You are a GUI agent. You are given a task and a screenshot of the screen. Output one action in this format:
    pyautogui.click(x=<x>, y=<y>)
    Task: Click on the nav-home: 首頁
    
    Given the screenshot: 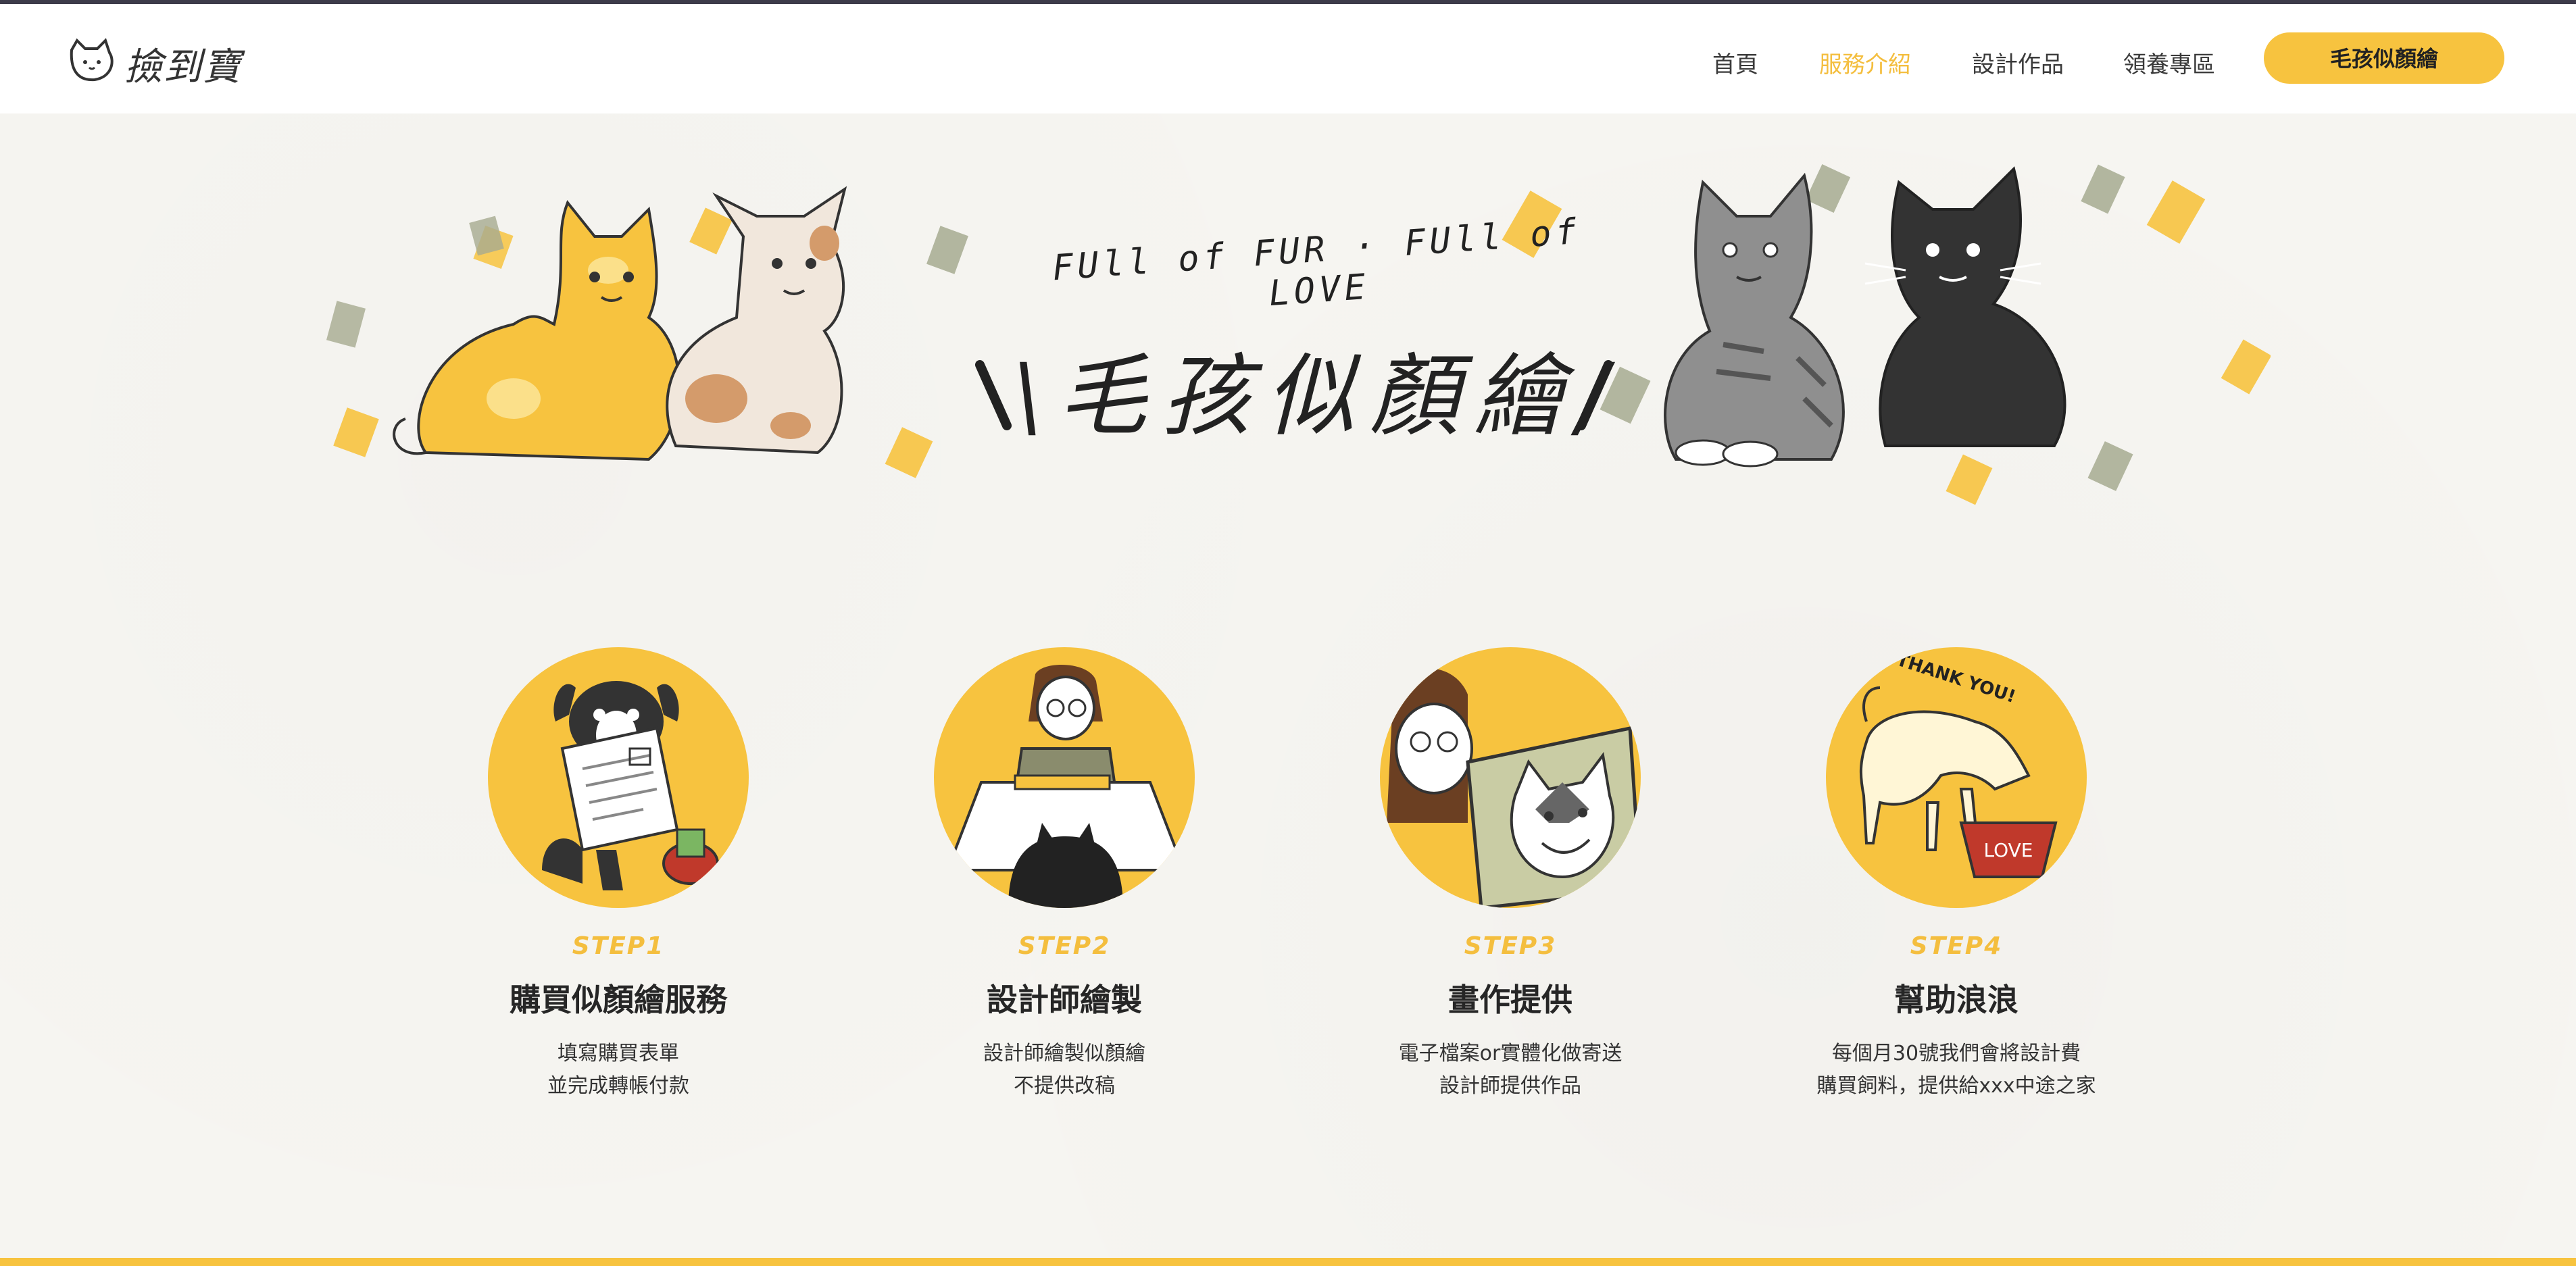 What is the action you would take?
    pyautogui.click(x=1735, y=62)
    